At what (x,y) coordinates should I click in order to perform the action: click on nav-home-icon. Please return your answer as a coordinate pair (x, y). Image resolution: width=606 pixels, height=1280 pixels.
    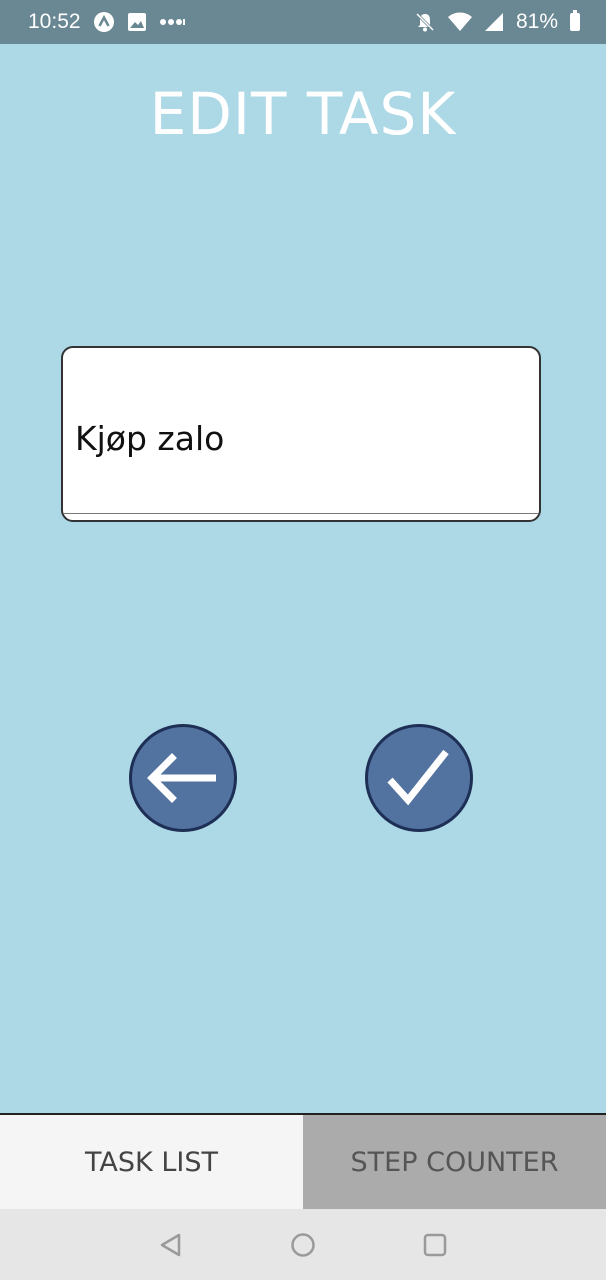
    Looking at the image, I should click on (303, 1245).